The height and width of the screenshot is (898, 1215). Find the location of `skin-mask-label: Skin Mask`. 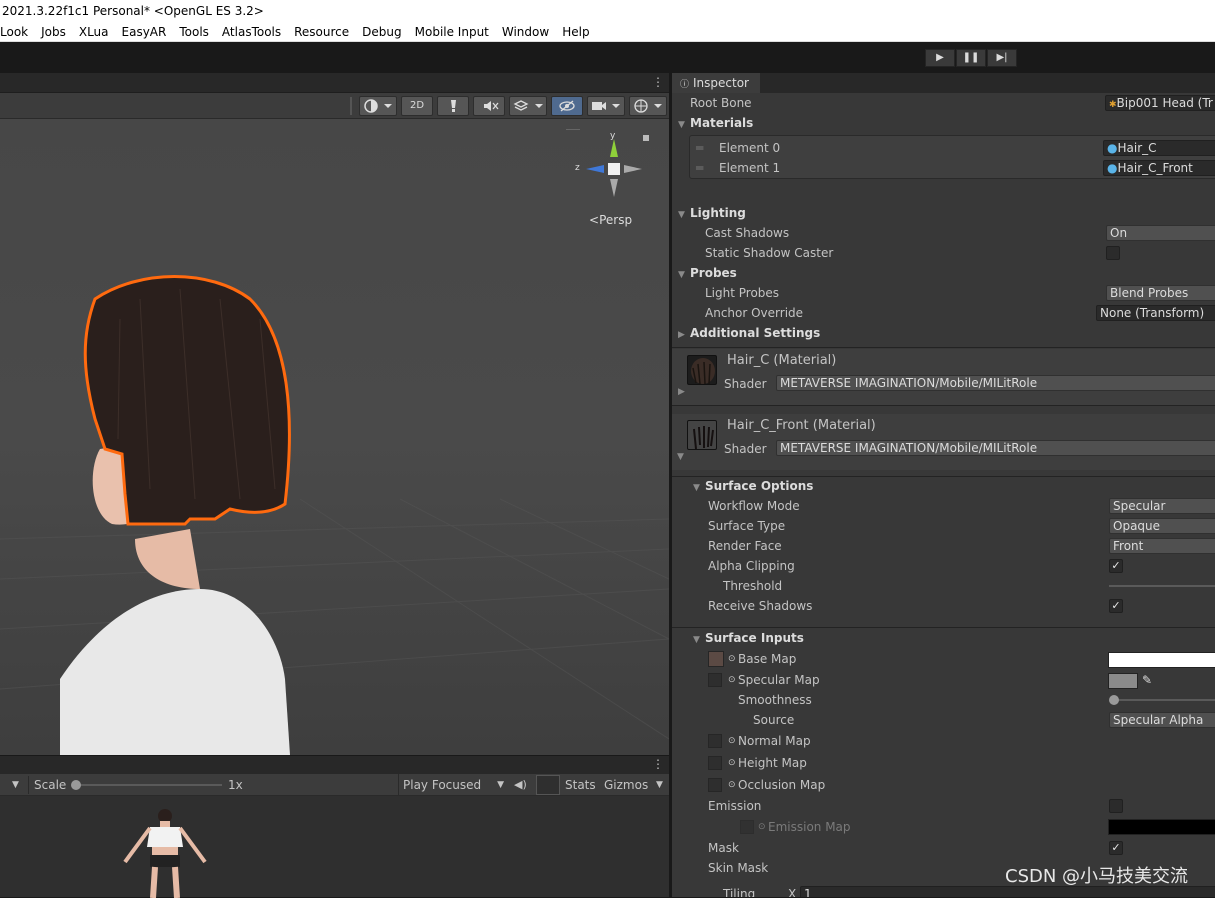

skin-mask-label: Skin Mask is located at coordinates (738, 868).